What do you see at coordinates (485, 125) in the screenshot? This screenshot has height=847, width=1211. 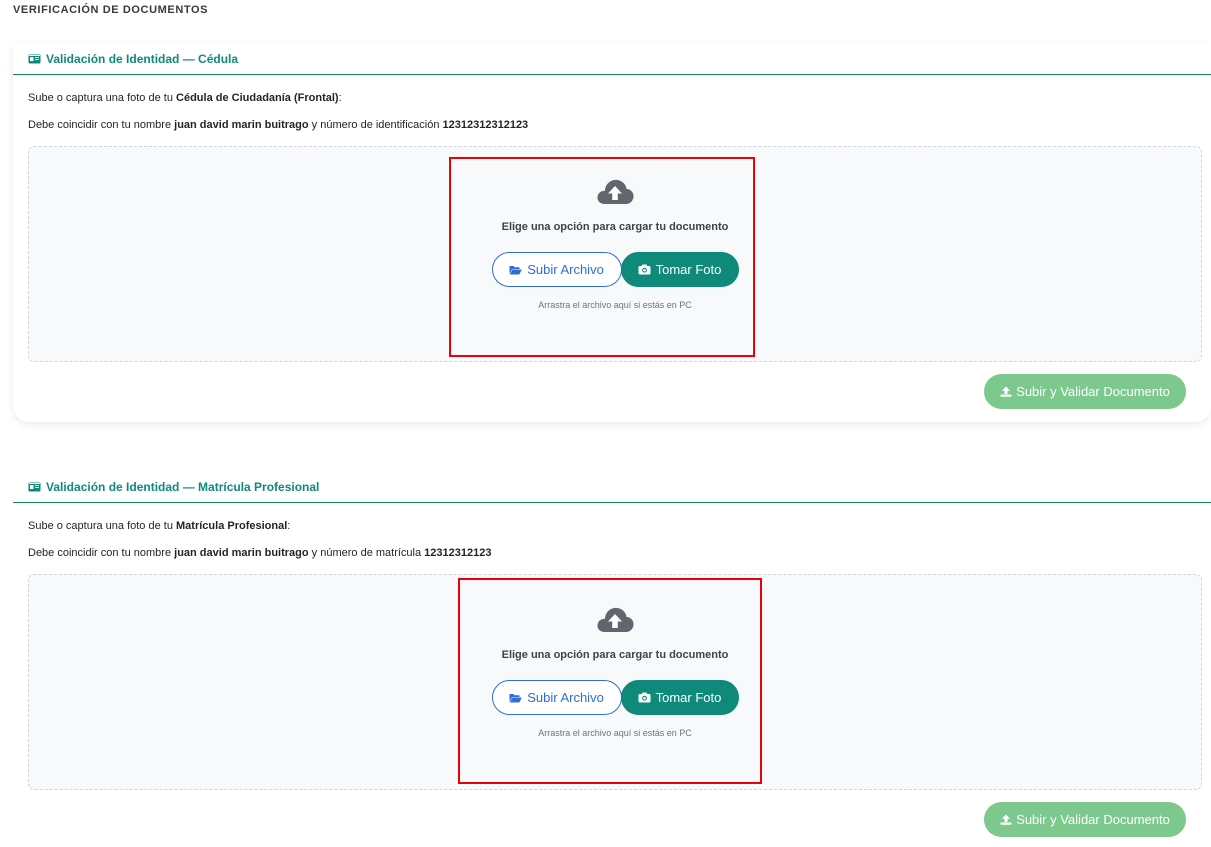 I see `id-number: 12312312312123` at bounding box center [485, 125].